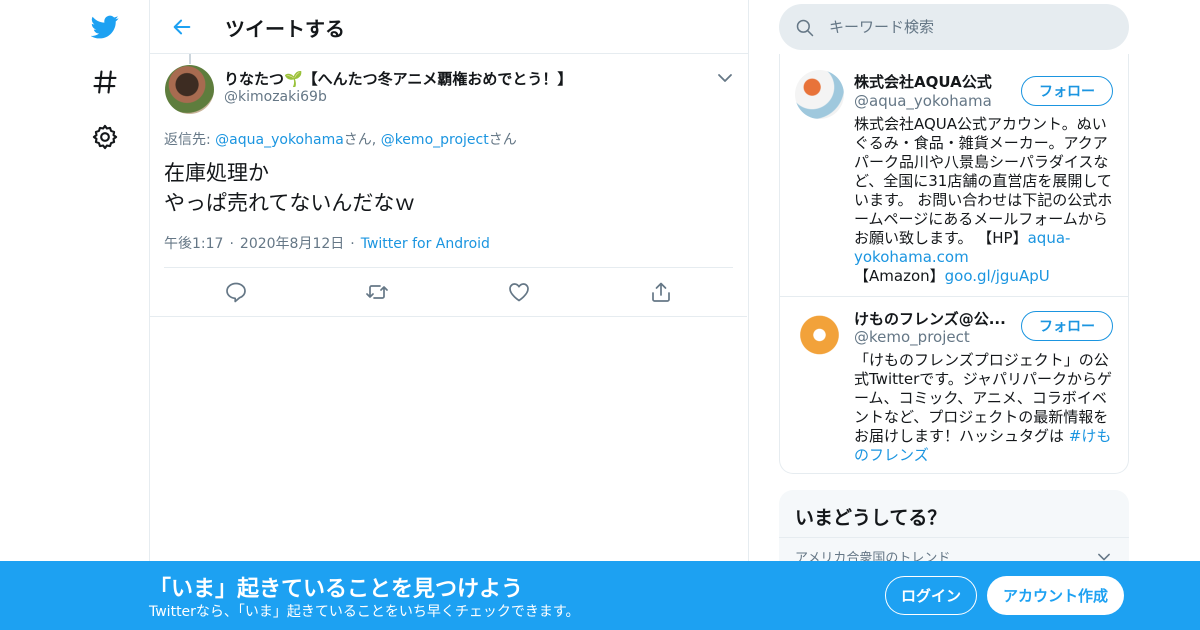 The width and height of the screenshot is (1200, 630). Describe the element at coordinates (661, 292) in the screenshot. I see `share-icon` at that location.